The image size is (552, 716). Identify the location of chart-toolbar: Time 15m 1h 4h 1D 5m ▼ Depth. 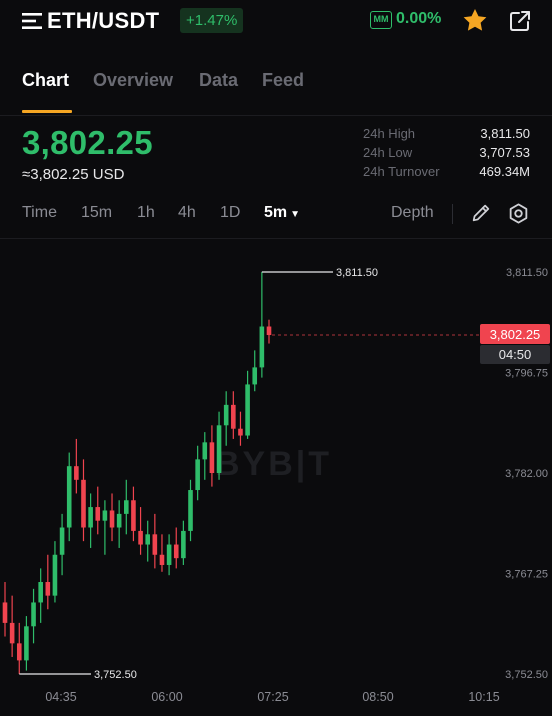
(276, 214).